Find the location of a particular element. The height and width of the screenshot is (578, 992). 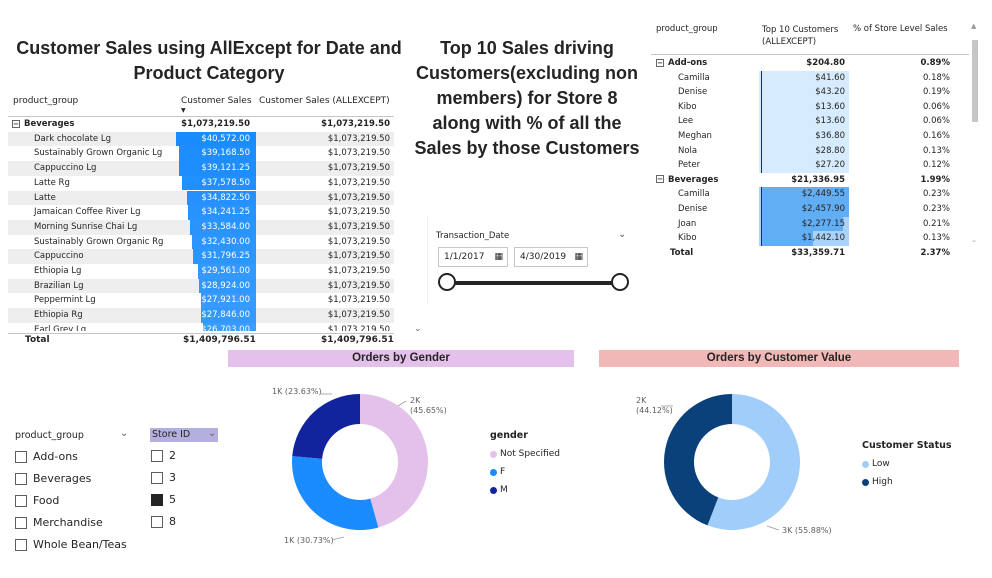

gender-legend-title: gender is located at coordinates (509, 435).